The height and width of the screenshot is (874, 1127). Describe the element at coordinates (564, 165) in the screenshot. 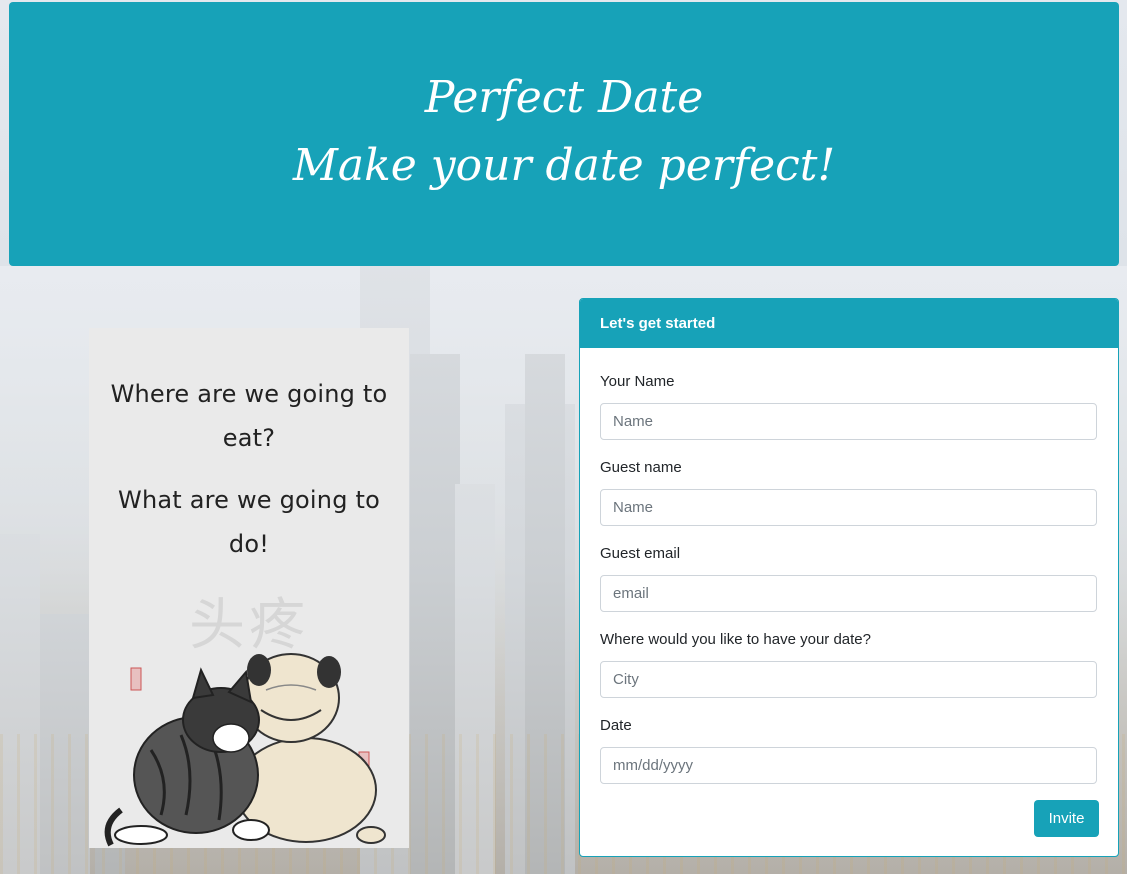

I see `page-subtitle: Make your date perfect!` at that location.